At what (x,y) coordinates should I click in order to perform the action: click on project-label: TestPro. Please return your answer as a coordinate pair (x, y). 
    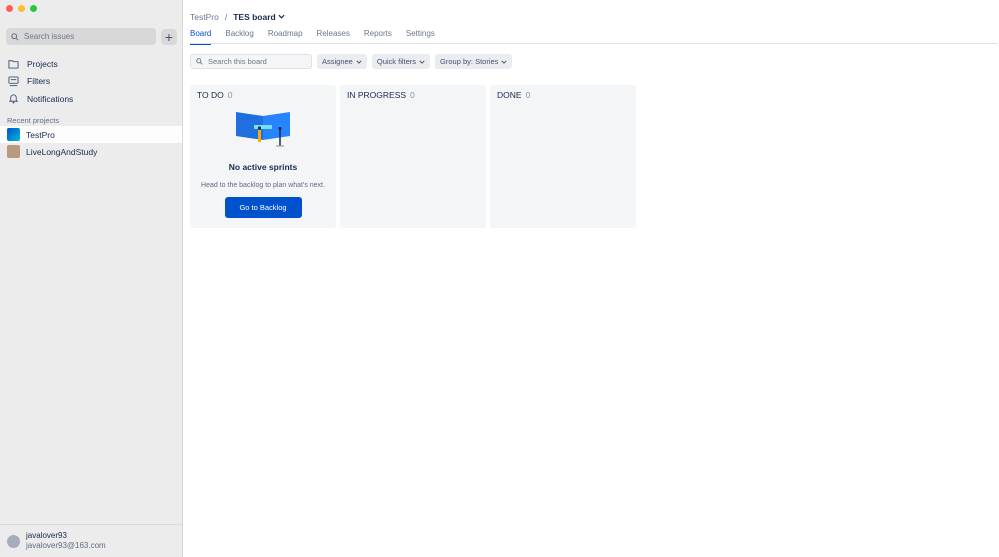
    Looking at the image, I should click on (40, 134).